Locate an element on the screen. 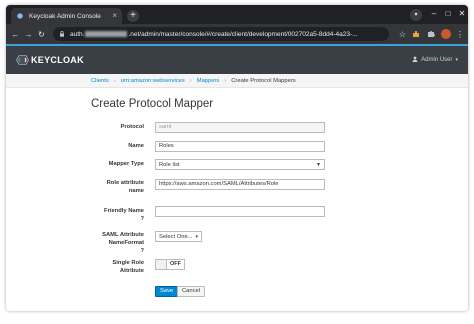 This screenshot has height=324, width=474. user-icon is located at coordinates (415, 60).